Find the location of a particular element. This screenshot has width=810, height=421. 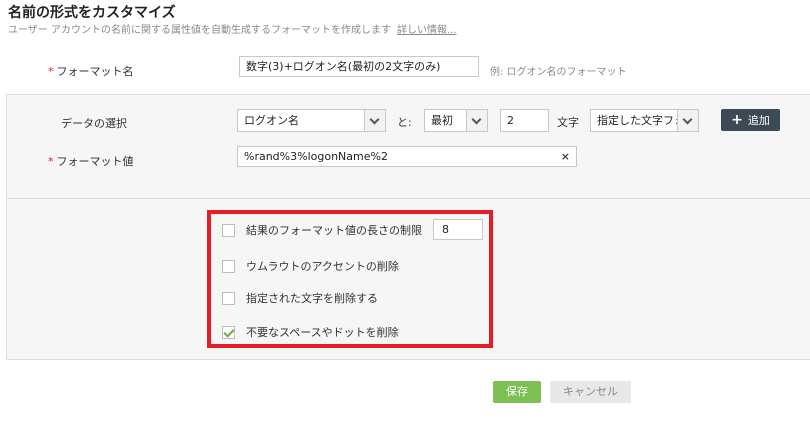

chars-label: 文字 is located at coordinates (568, 122).